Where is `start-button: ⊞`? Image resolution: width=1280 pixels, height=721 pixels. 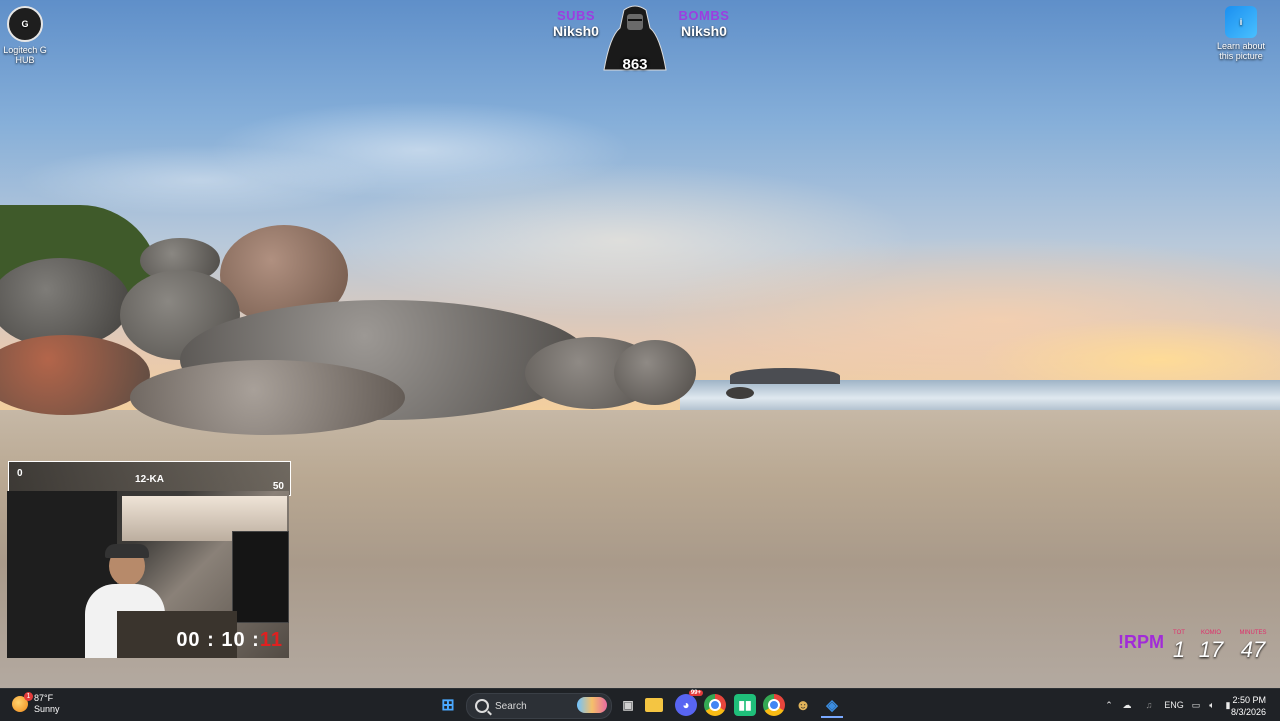
start-button: ⊞ is located at coordinates (448, 705).